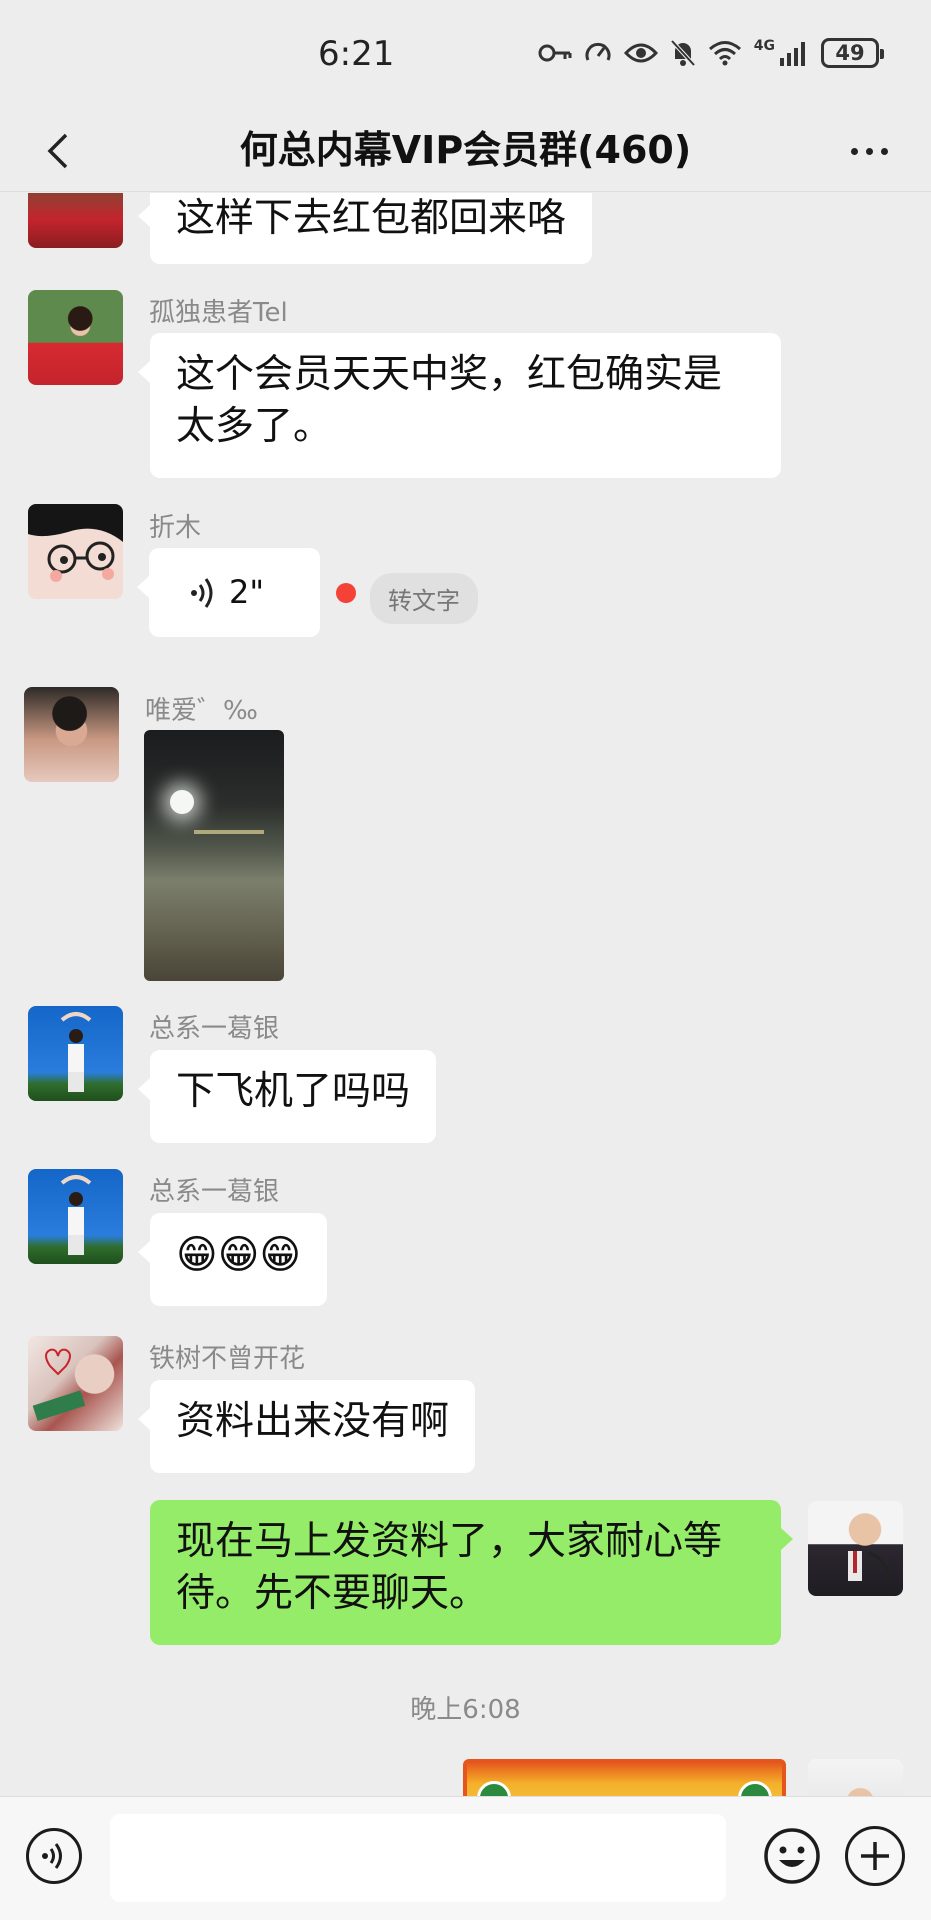 The height and width of the screenshot is (1920, 931). I want to click on sender-name: 孤独患者Tel, so click(218, 313).